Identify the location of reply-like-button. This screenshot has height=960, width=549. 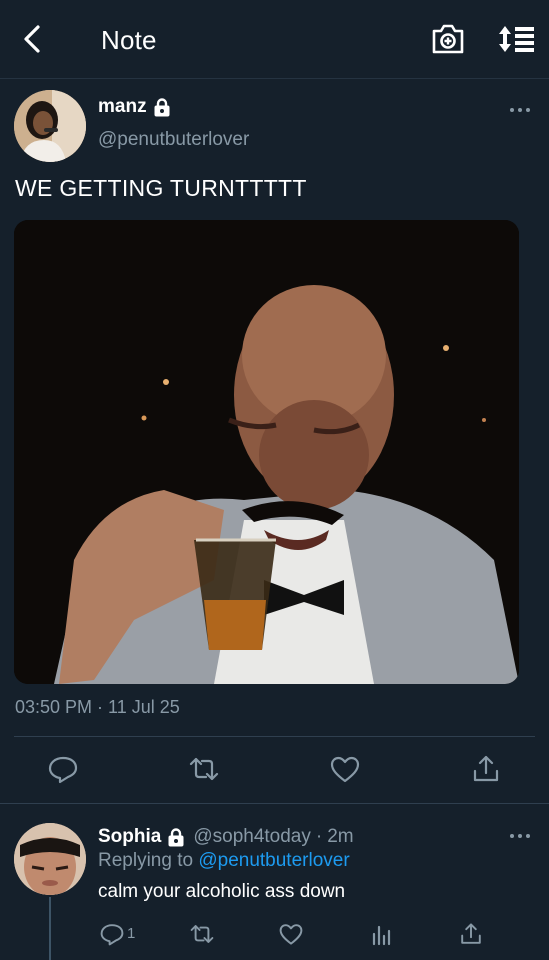
(291, 934).